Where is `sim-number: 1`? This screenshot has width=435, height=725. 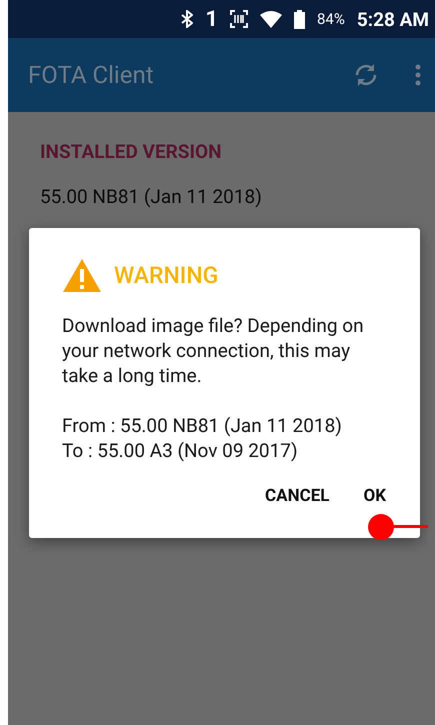
sim-number: 1 is located at coordinates (211, 19).